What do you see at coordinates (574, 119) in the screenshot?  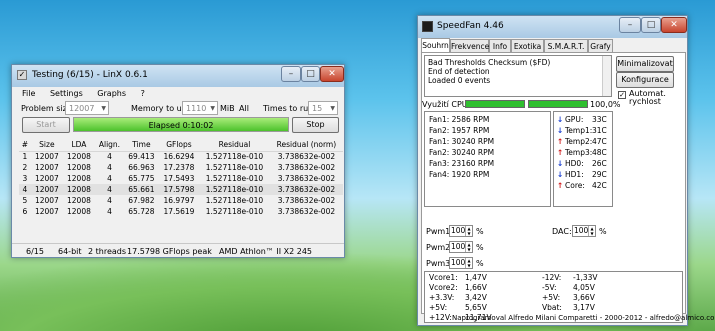 I see `temp-label: GPU:` at bounding box center [574, 119].